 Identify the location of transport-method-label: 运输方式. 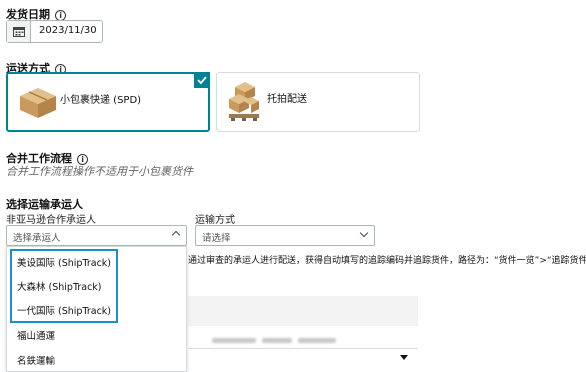
(215, 220).